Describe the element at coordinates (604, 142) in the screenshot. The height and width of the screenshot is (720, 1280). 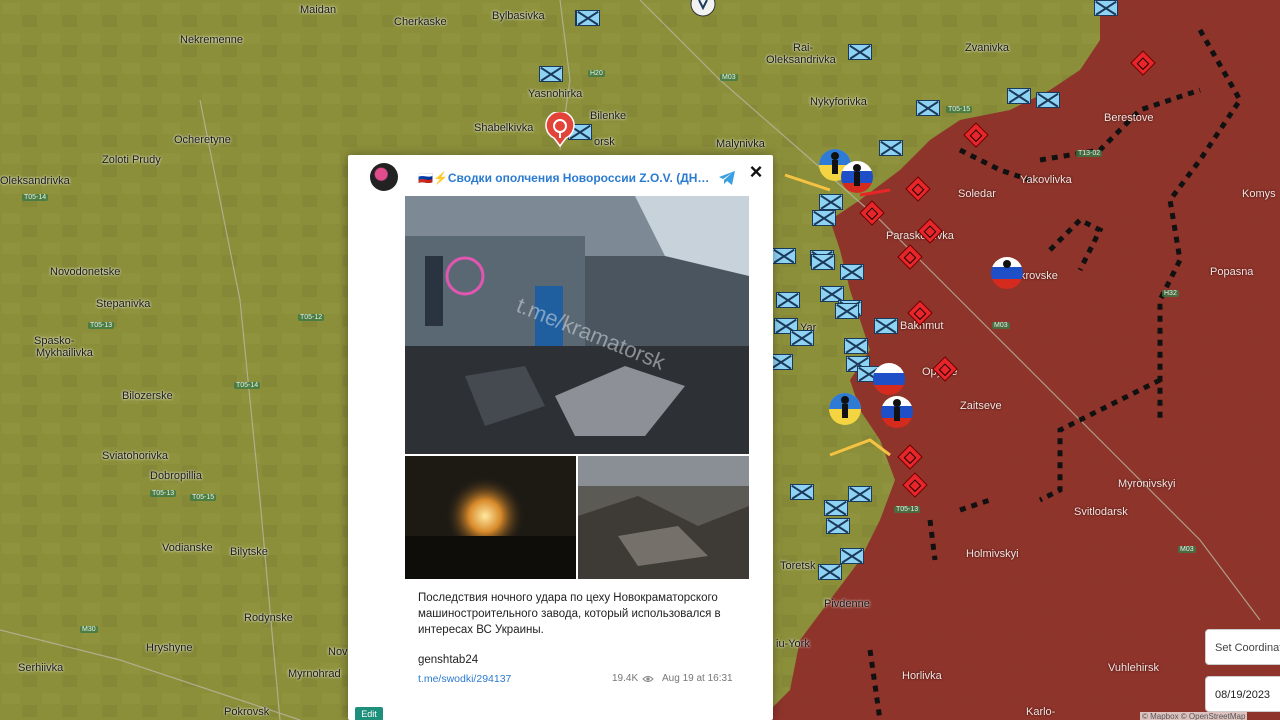
I see `place-label: orsk` at that location.